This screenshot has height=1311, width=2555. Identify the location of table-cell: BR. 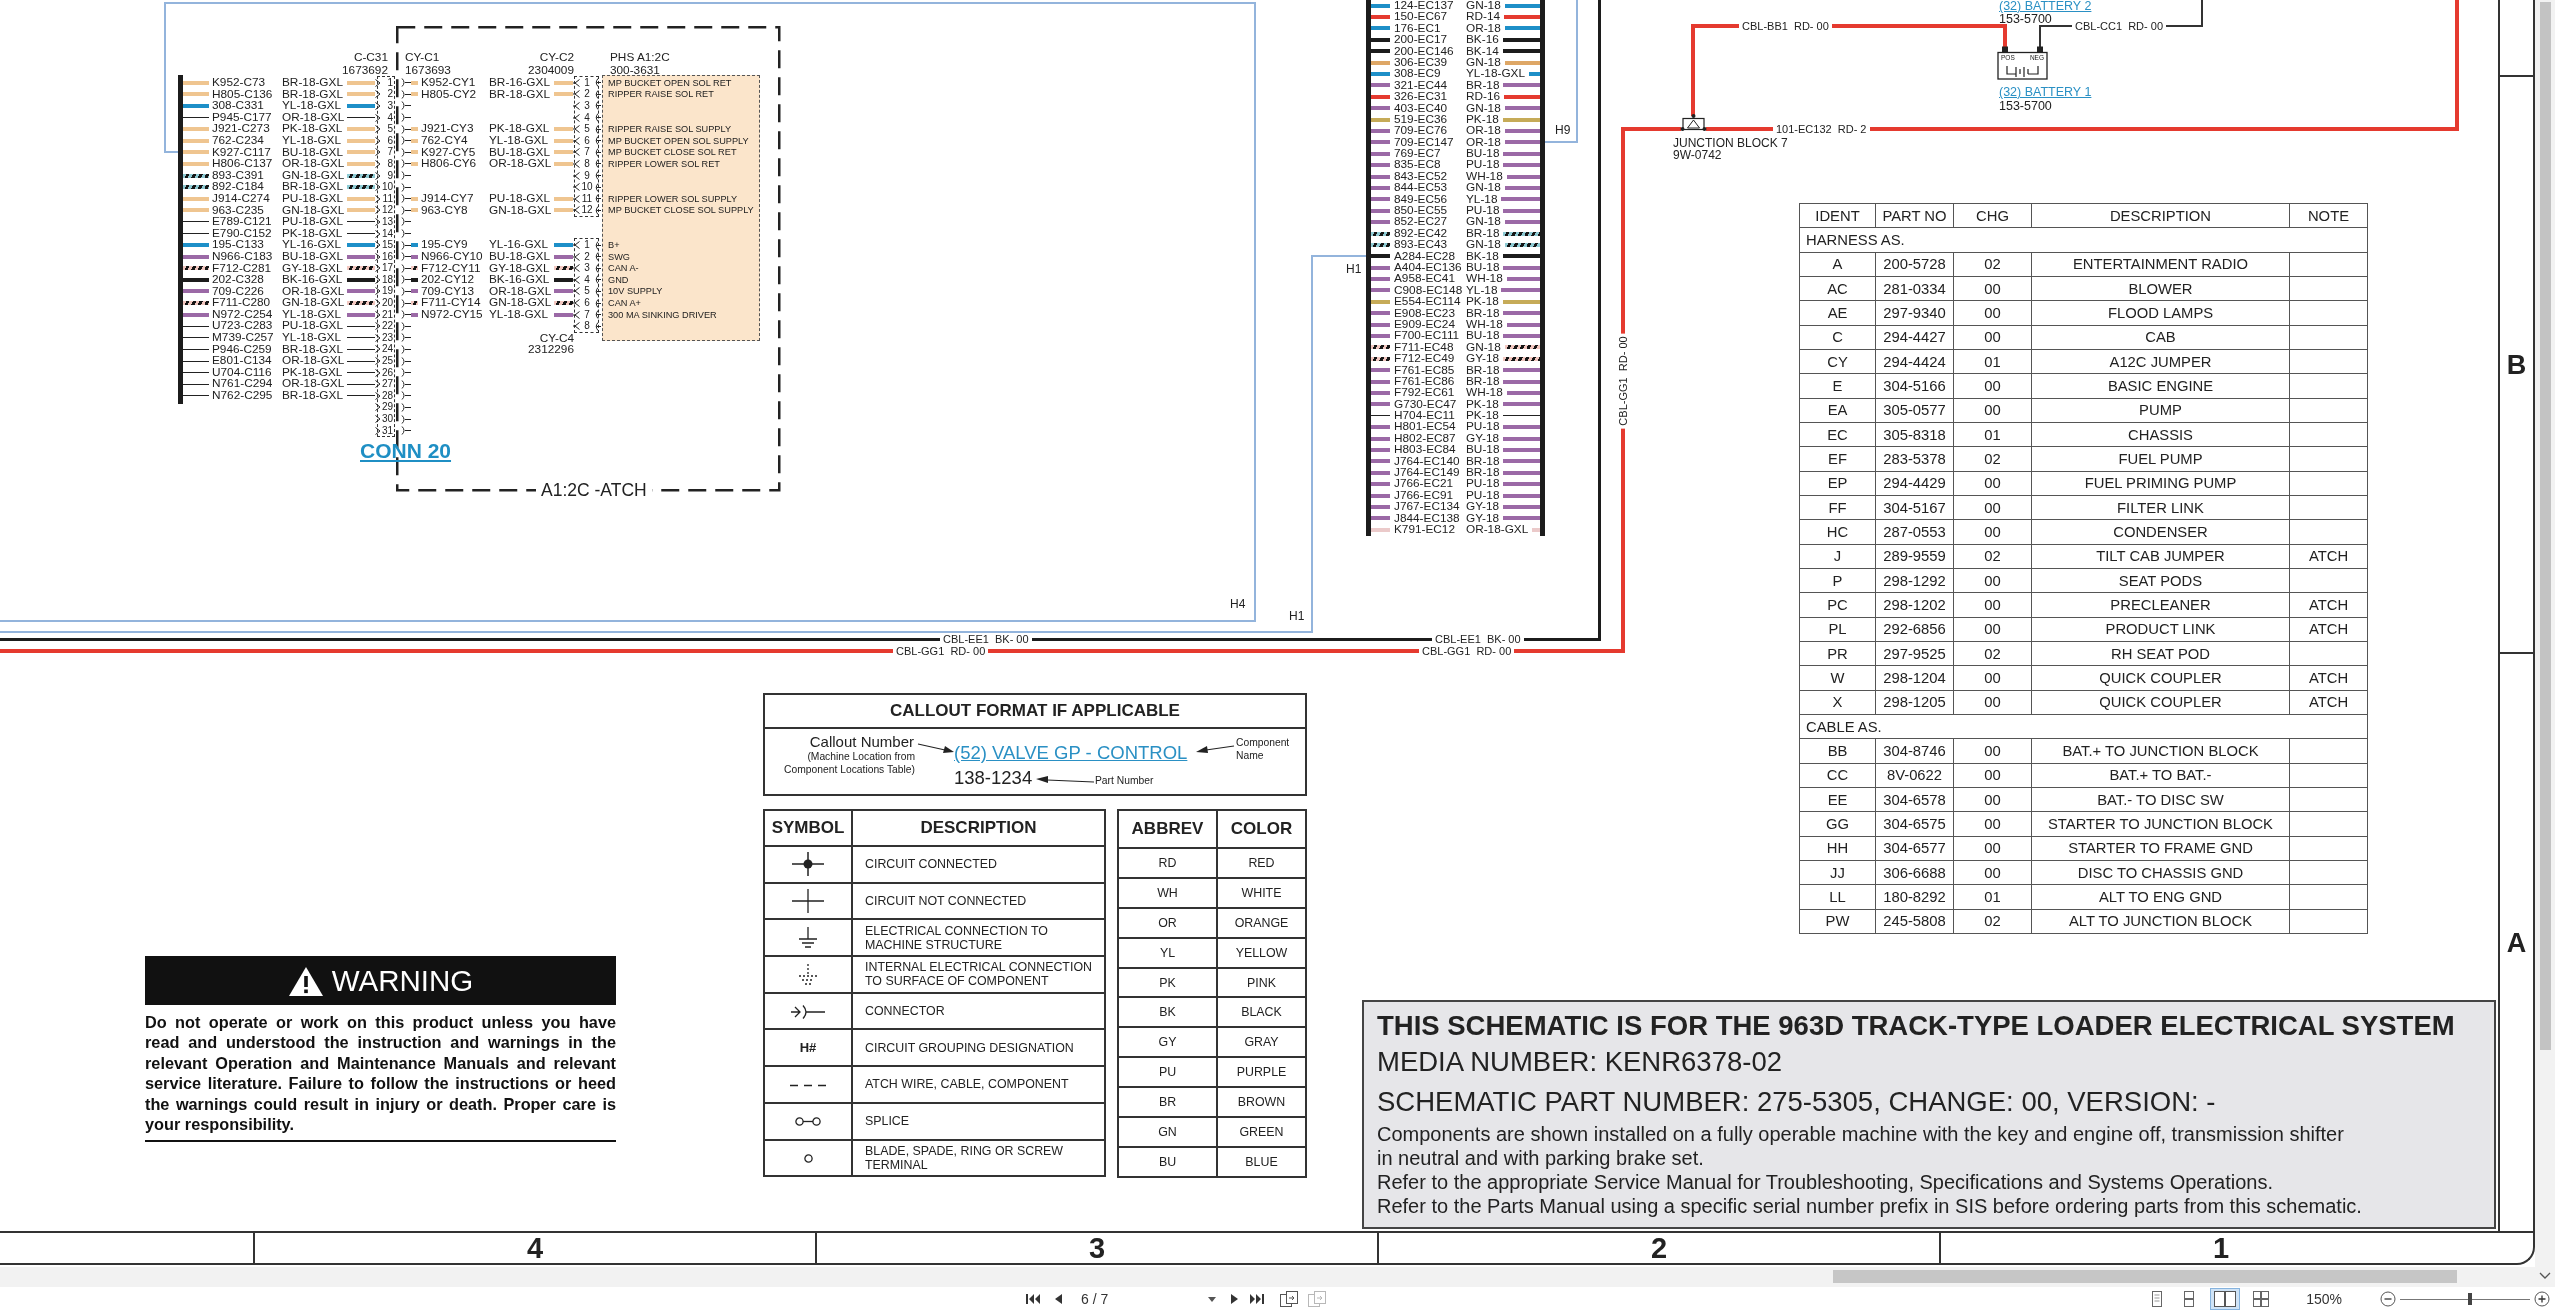
(1167, 1102).